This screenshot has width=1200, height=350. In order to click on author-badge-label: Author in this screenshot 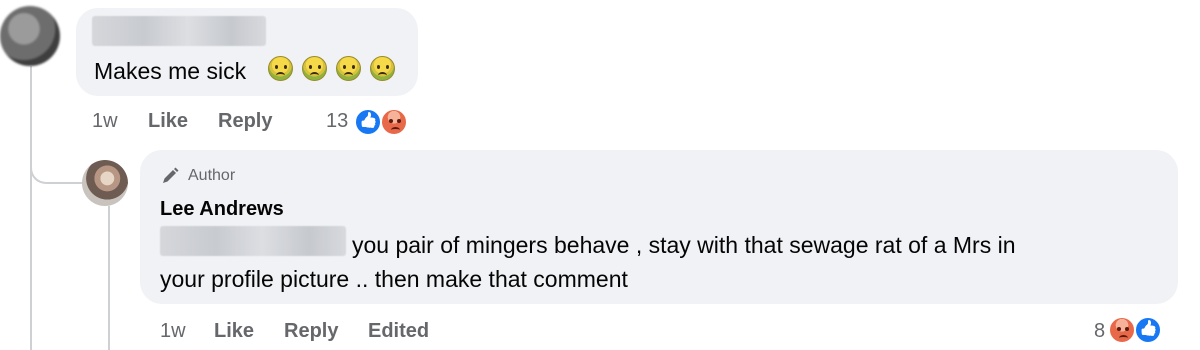, I will do `click(212, 175)`.